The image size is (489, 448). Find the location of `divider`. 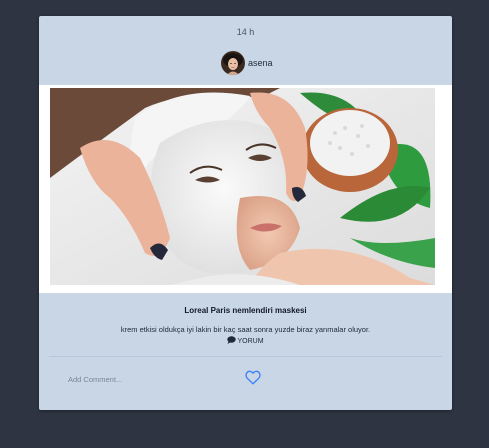

divider is located at coordinates (245, 356).